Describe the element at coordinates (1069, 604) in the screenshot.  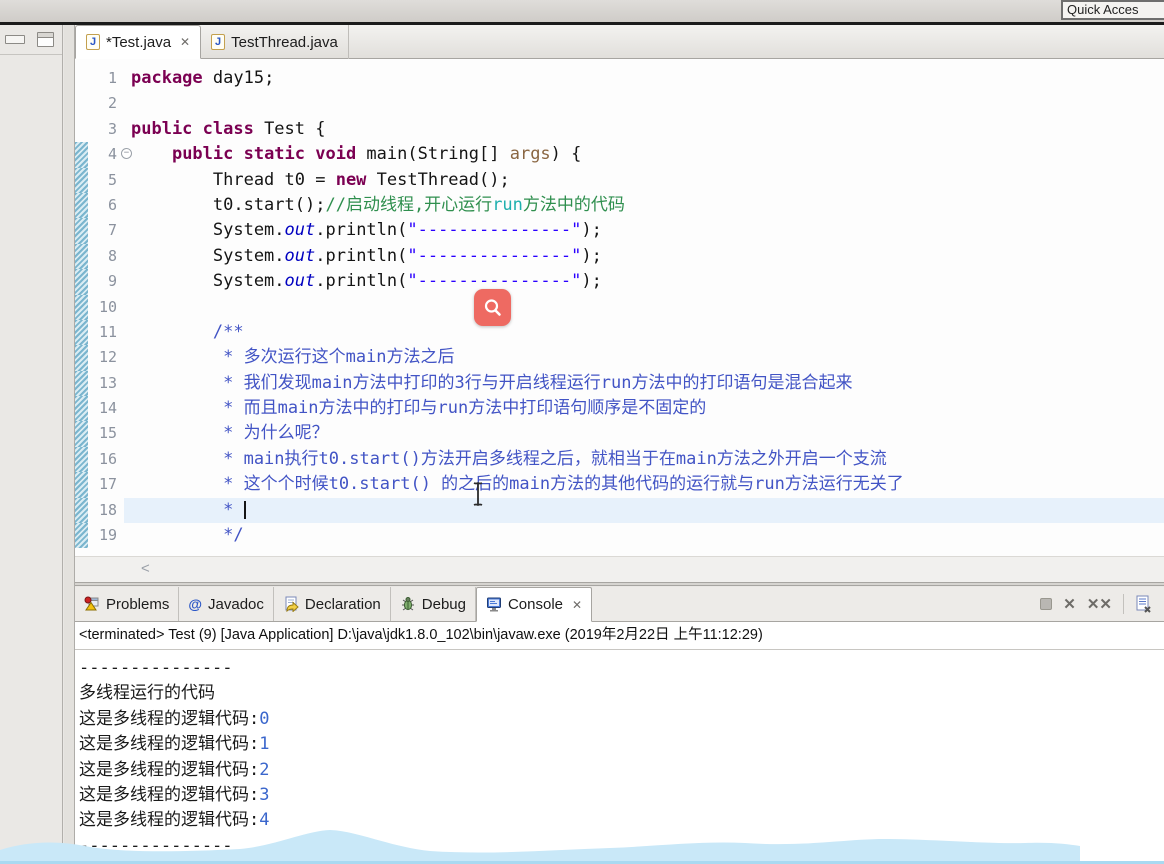
I see `remove-launch-icon: ✕` at that location.